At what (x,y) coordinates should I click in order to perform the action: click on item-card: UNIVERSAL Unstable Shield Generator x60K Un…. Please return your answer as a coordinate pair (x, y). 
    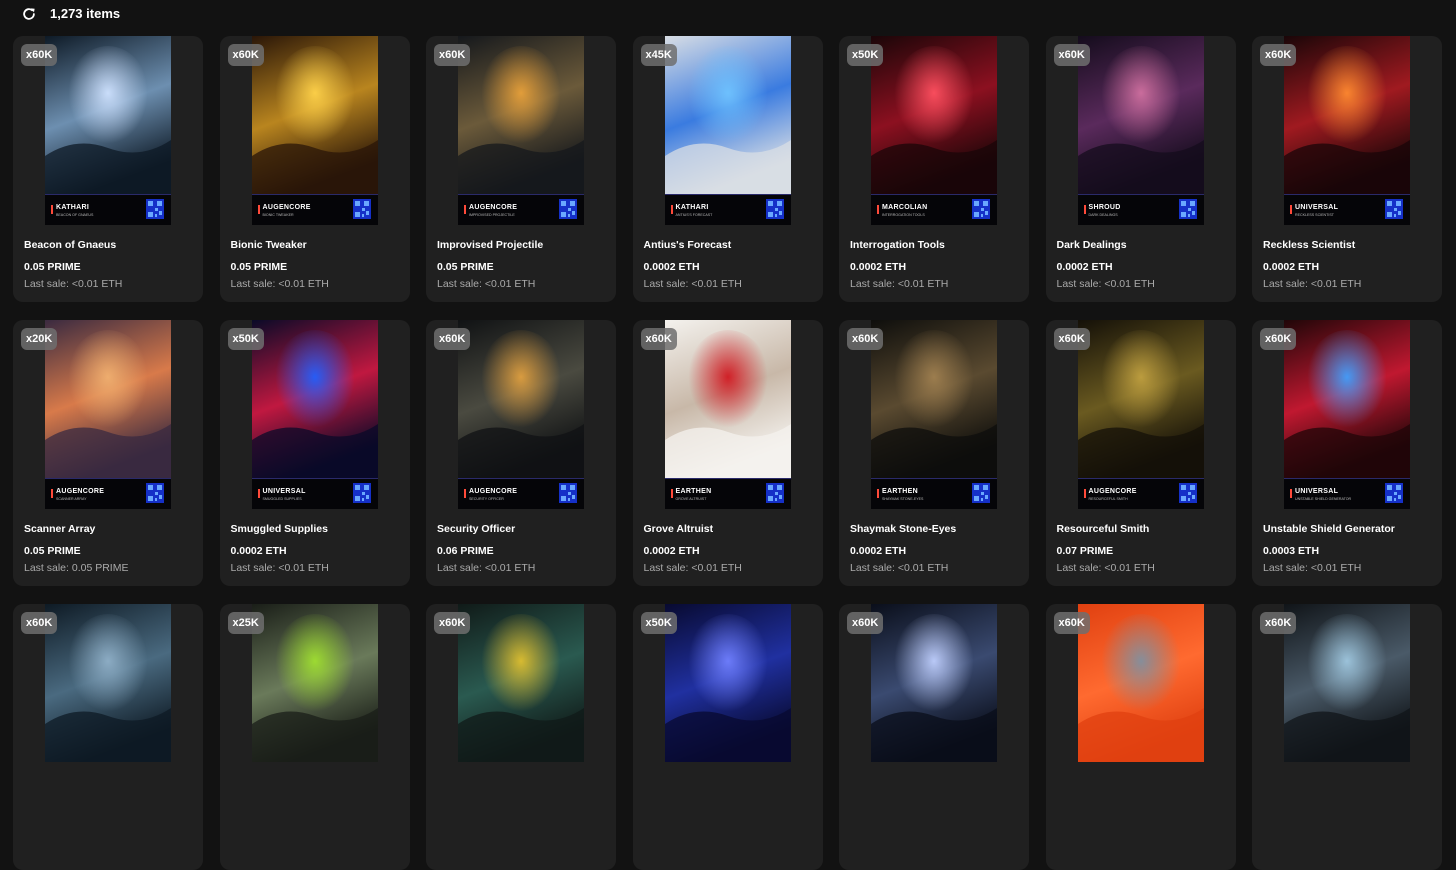
    Looking at the image, I should click on (1347, 453).